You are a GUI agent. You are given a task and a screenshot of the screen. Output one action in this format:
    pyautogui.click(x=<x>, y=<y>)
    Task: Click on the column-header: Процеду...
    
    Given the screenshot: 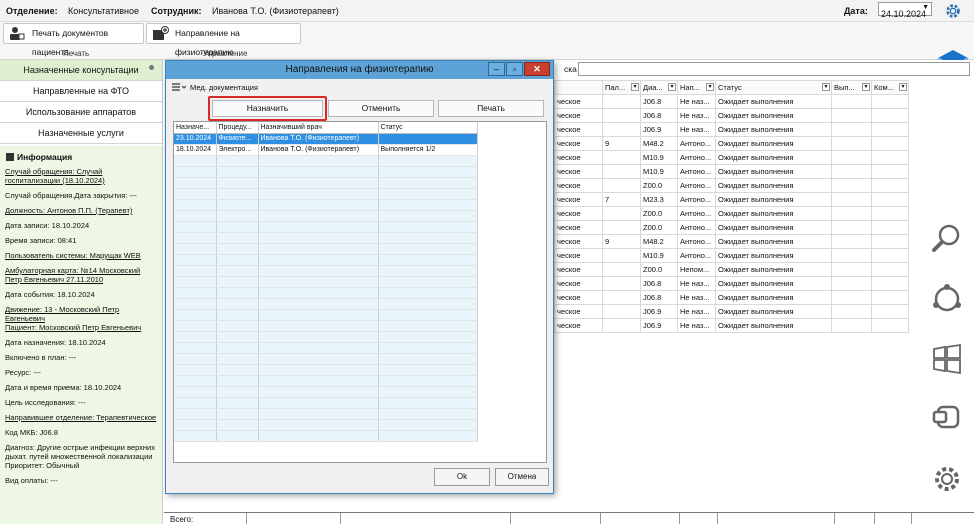 What is the action you would take?
    pyautogui.click(x=237, y=128)
    